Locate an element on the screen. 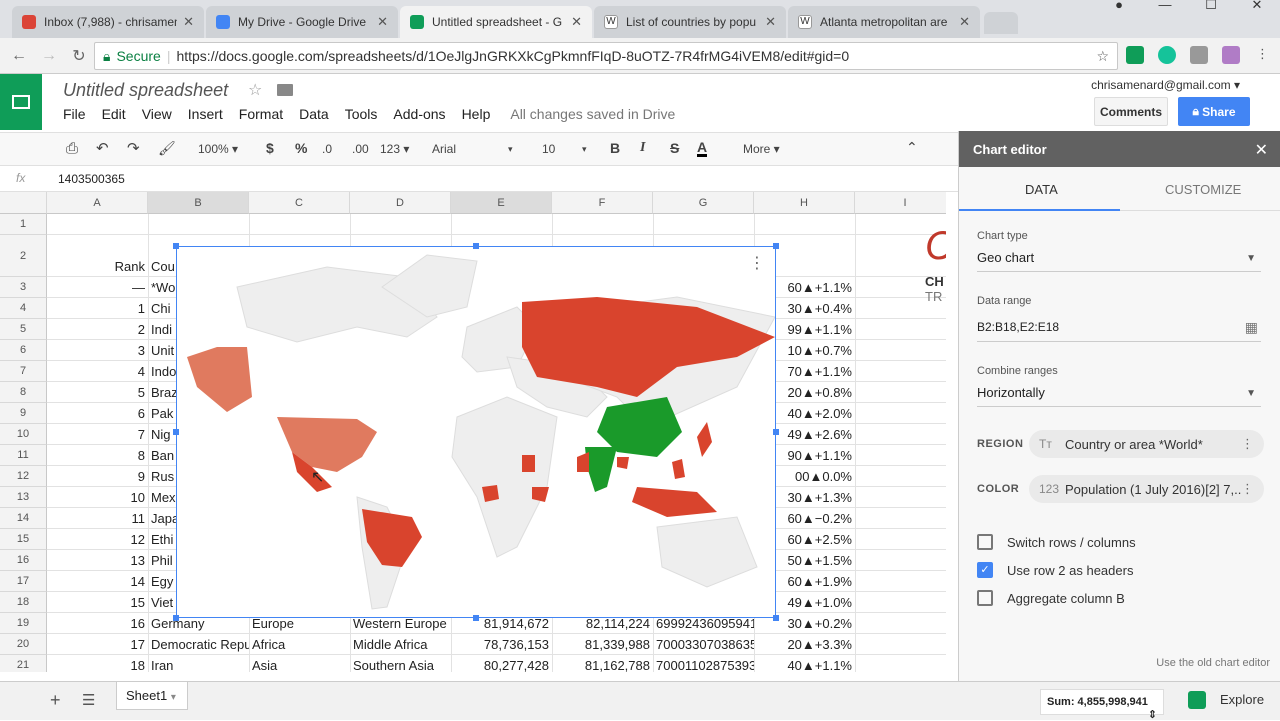  menu-data: Data is located at coordinates (314, 114).